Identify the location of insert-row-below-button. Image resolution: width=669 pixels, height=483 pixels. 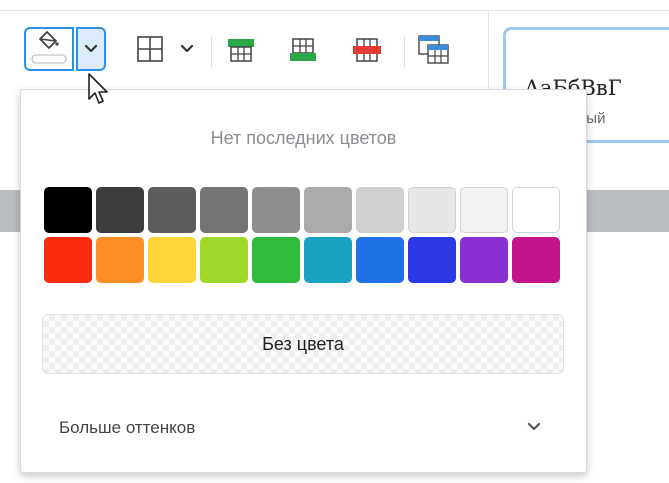
(303, 50).